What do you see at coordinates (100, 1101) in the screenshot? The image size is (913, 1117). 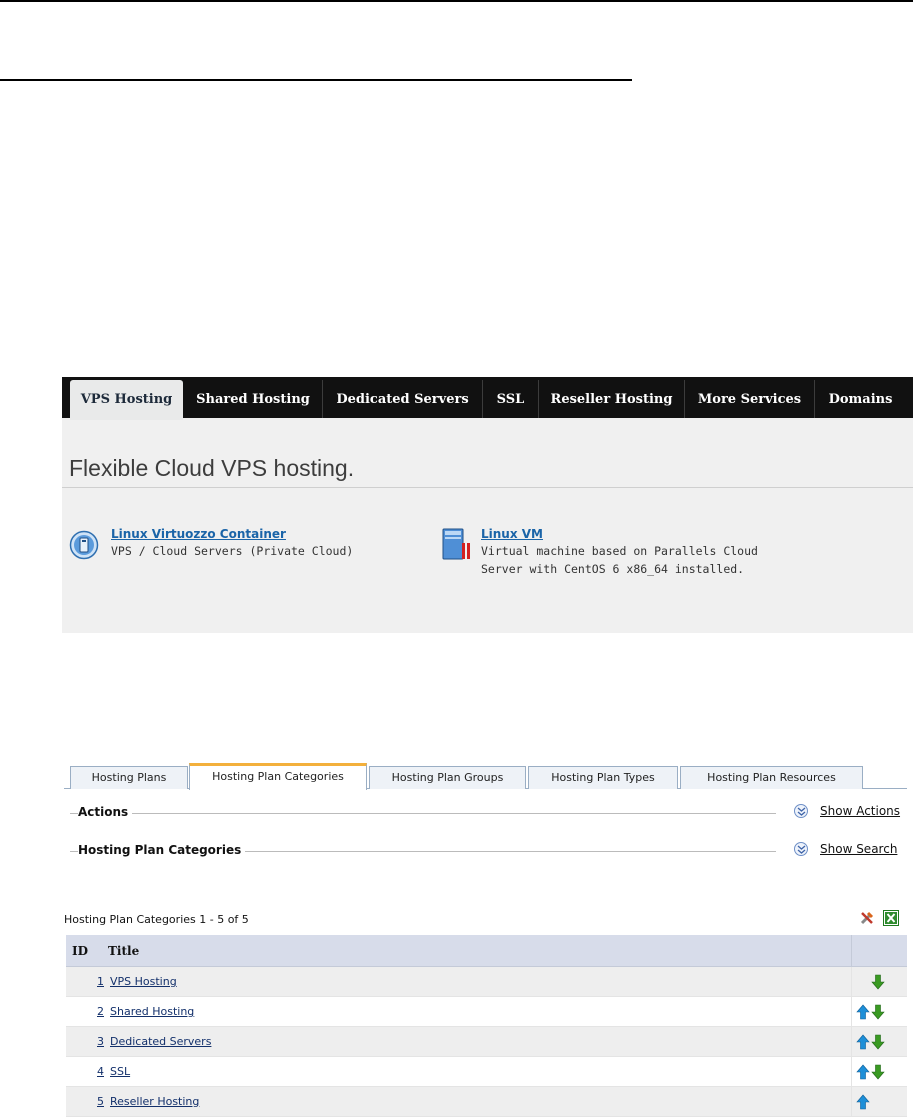 I see `row-id-link: 5` at bounding box center [100, 1101].